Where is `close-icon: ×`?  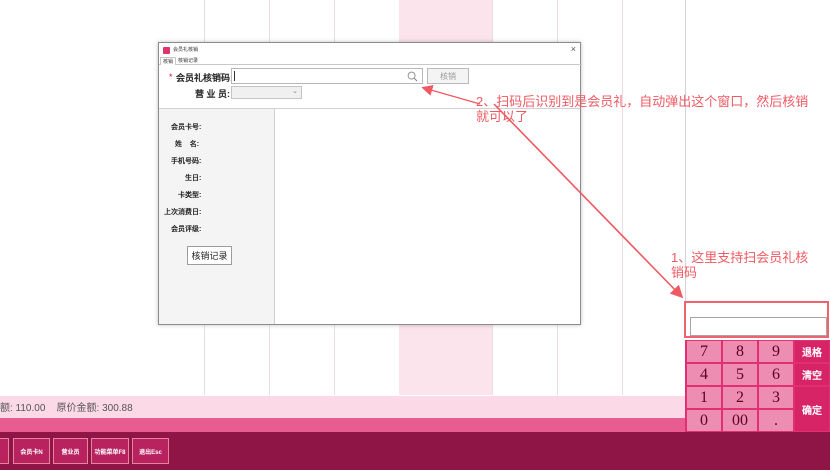
close-icon: × is located at coordinates (573, 49).